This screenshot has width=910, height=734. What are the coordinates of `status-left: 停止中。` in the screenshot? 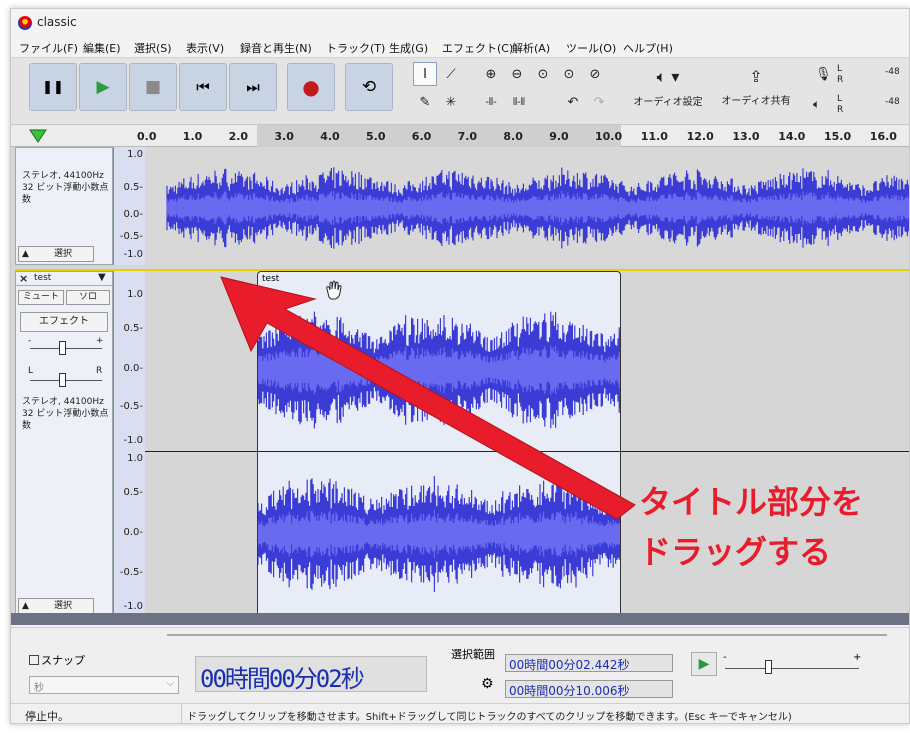 It's located at (47, 716).